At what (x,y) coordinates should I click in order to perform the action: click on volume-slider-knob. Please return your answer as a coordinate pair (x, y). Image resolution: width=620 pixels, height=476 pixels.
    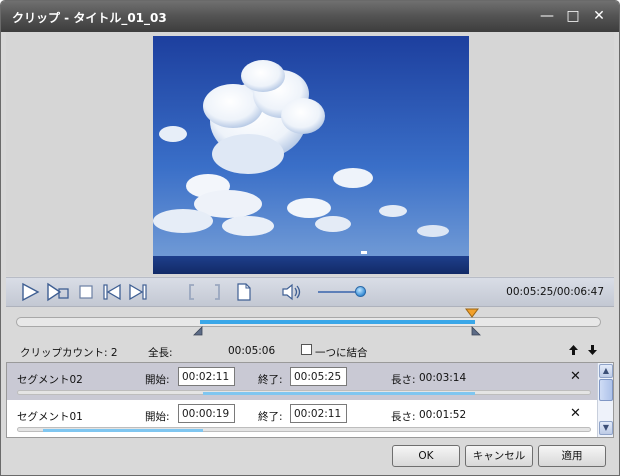
    Looking at the image, I should click on (360, 291).